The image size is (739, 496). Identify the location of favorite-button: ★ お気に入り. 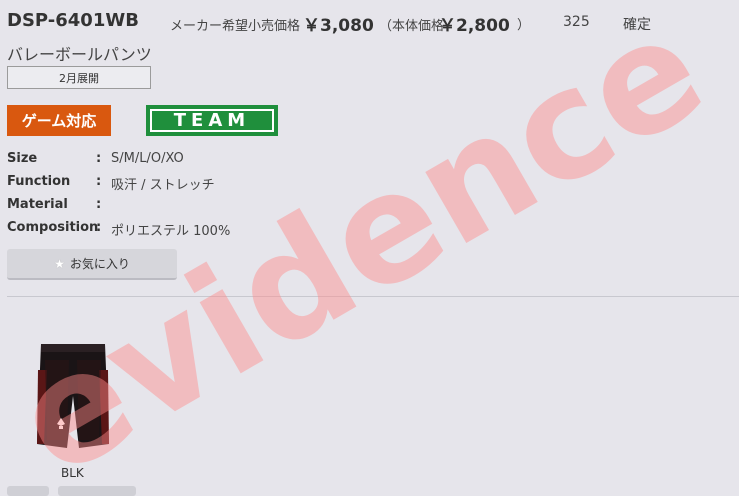
(92, 264).